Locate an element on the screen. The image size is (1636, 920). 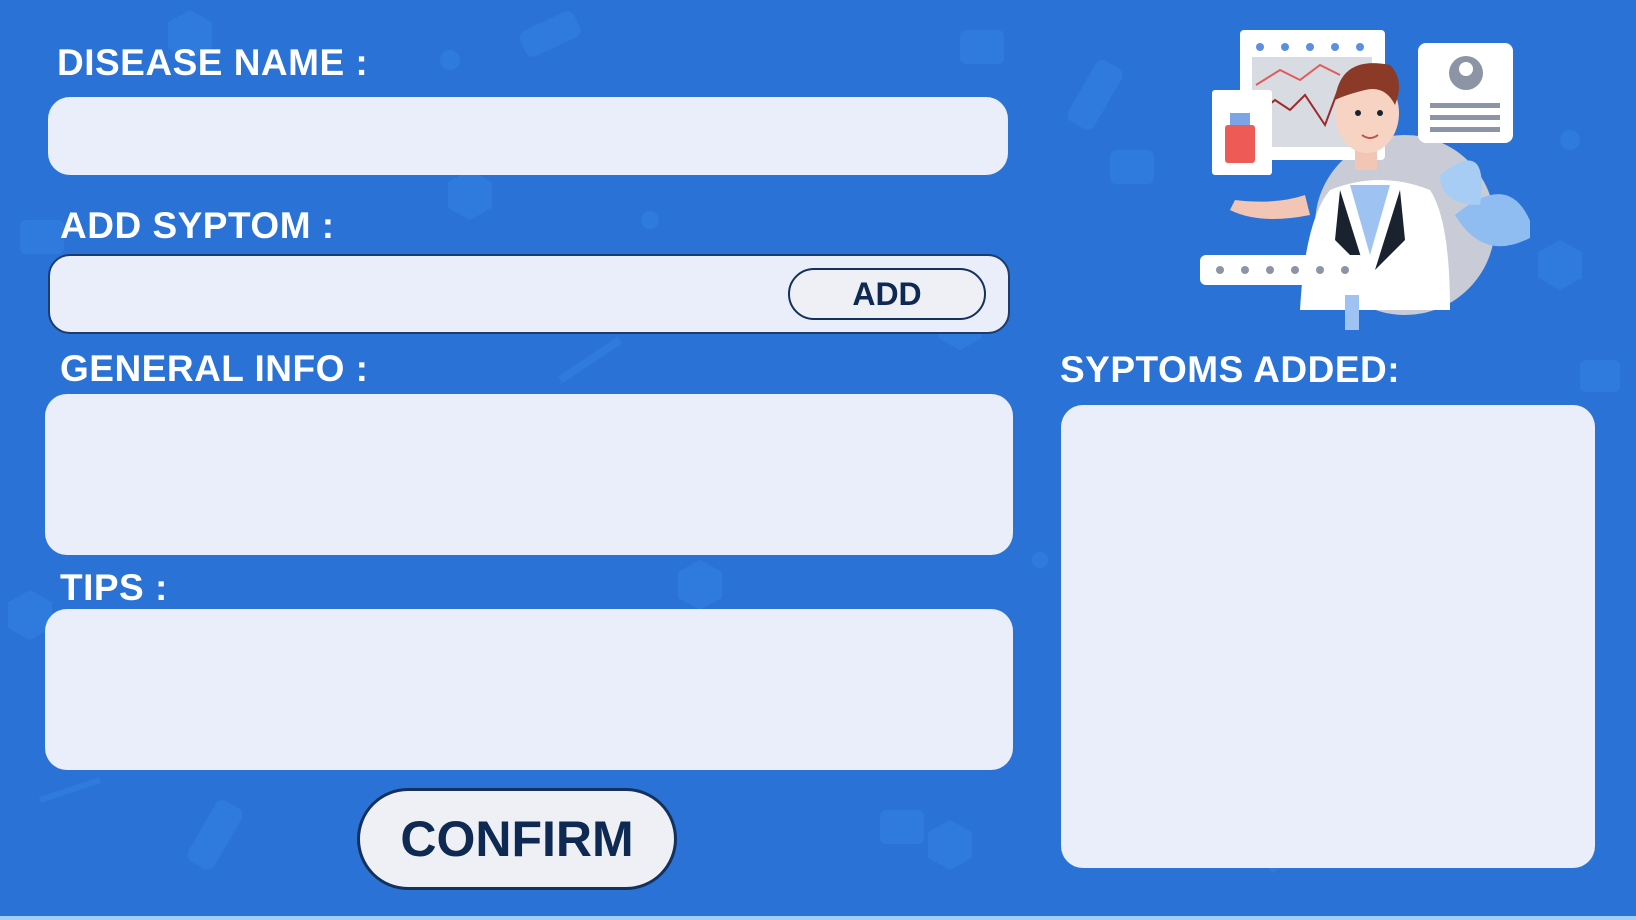
tips-textarea is located at coordinates (529, 689).